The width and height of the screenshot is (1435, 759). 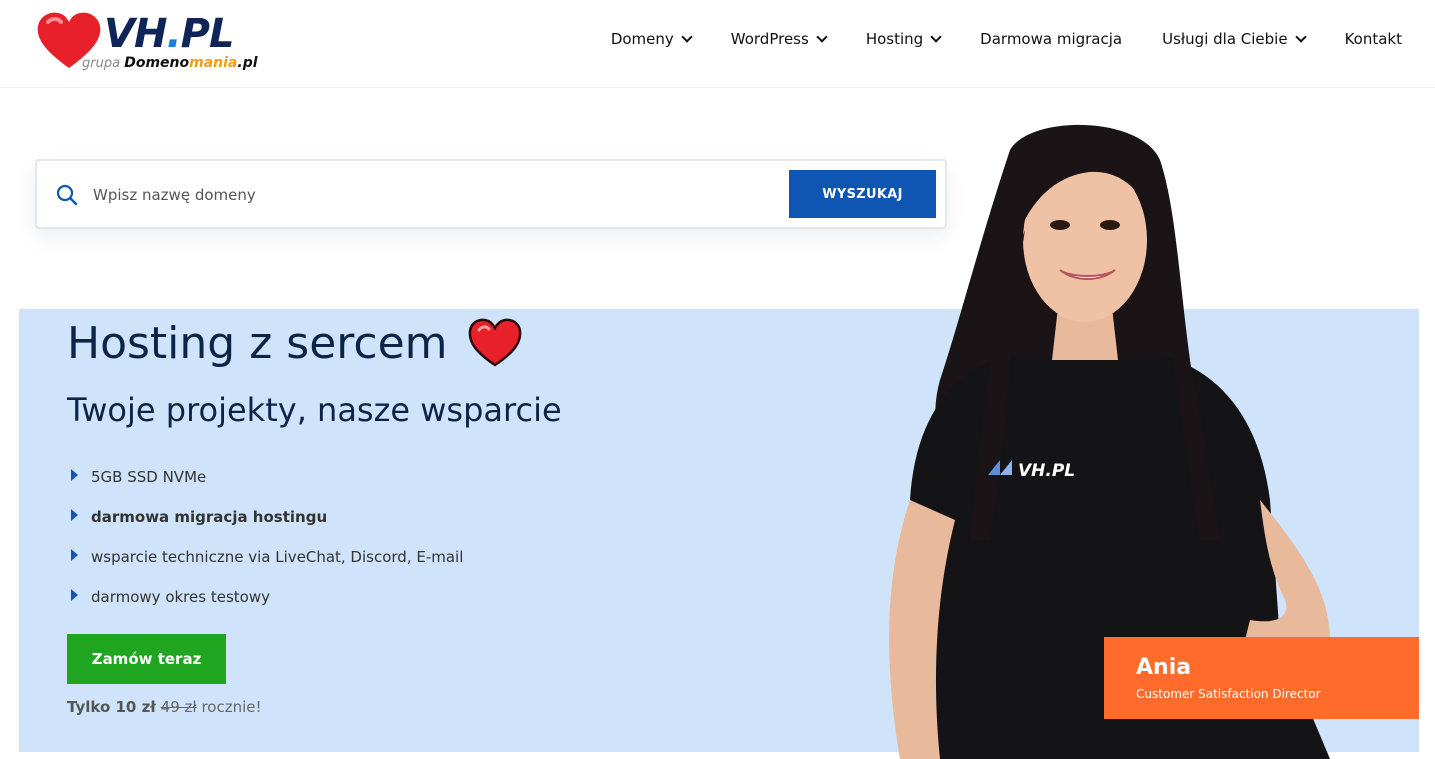 I want to click on logo-wordmark: VH.PL, so click(x=169, y=34).